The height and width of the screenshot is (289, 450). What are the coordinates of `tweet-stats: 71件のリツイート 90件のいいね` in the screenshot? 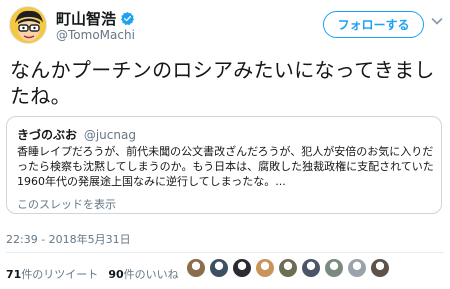 It's located at (92, 274).